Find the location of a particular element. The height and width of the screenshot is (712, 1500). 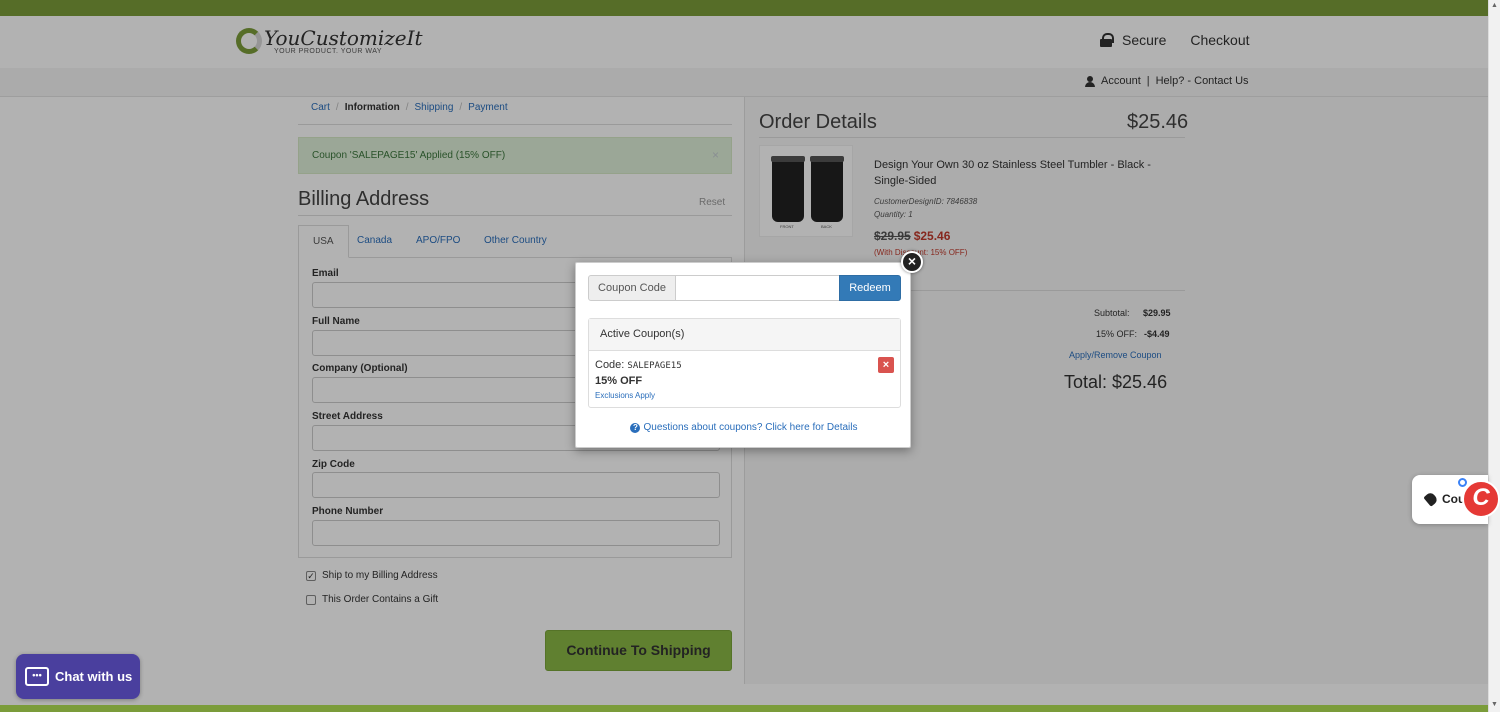

modal-close-button: × is located at coordinates (912, 262).